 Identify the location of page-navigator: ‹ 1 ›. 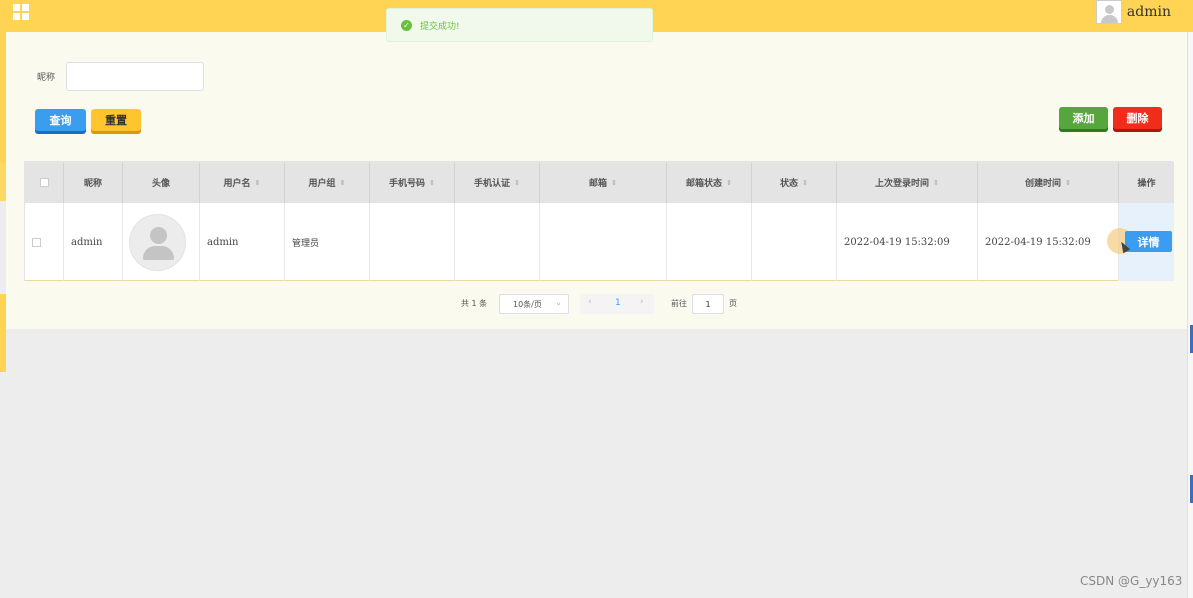
(617, 304).